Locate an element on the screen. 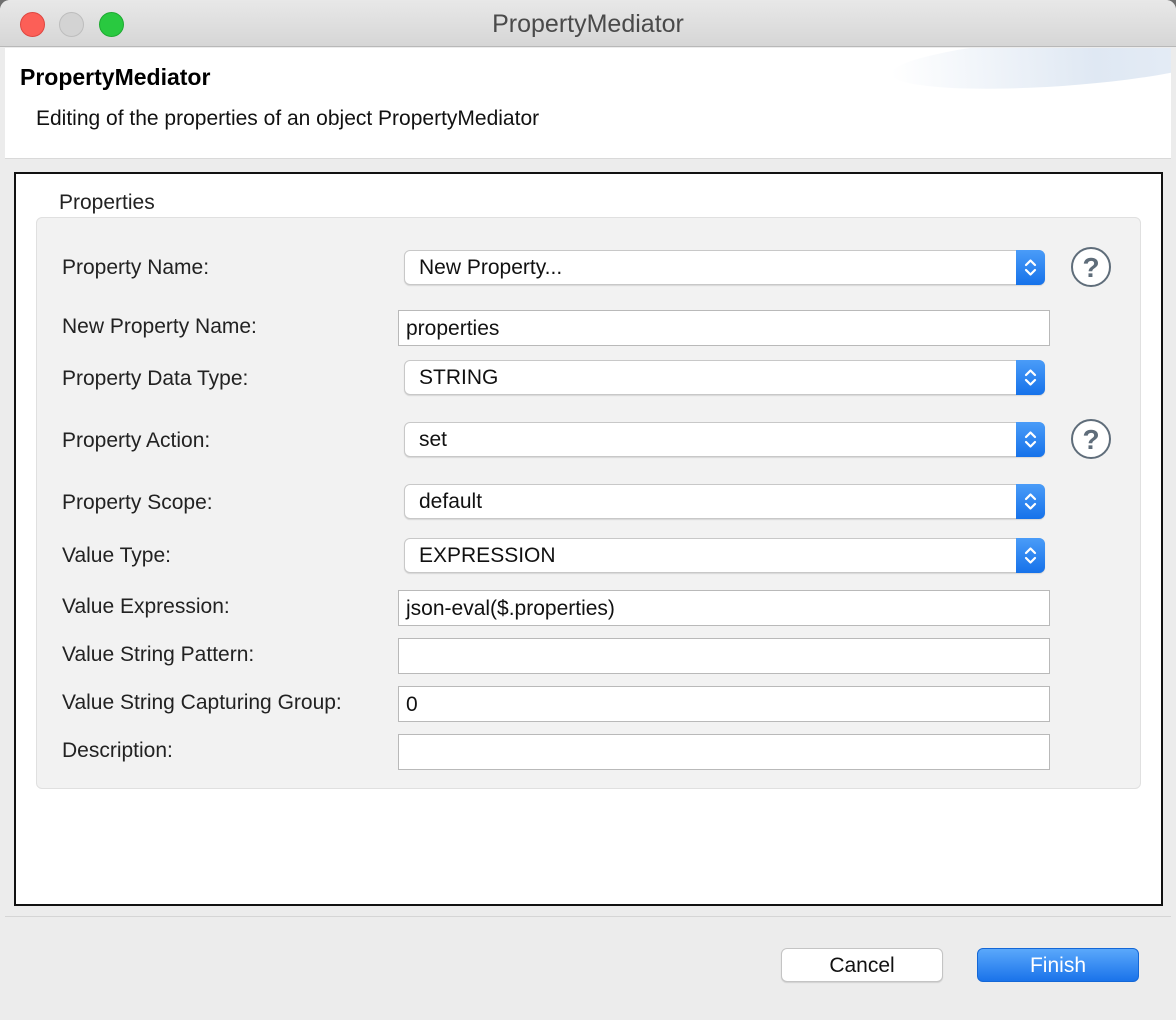 This screenshot has width=1176, height=1020. description-field is located at coordinates (724, 752).